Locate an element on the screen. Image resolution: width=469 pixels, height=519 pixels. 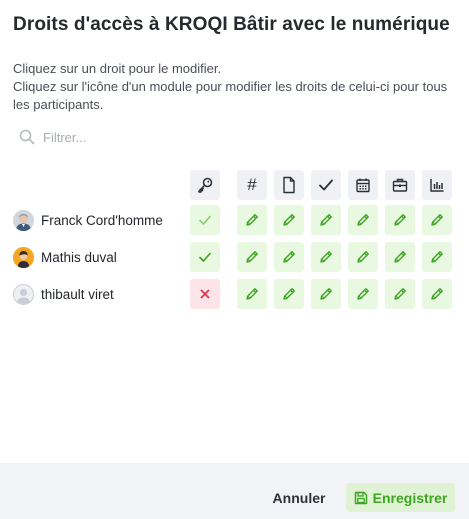
filter-box is located at coordinates (121, 137).